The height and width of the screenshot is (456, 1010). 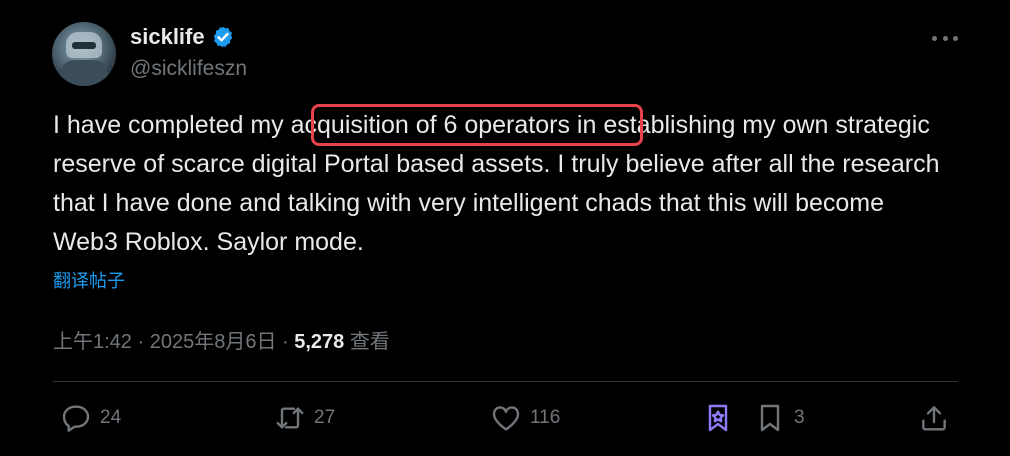 What do you see at coordinates (111, 417) in the screenshot?
I see `reply-count: 24` at bounding box center [111, 417].